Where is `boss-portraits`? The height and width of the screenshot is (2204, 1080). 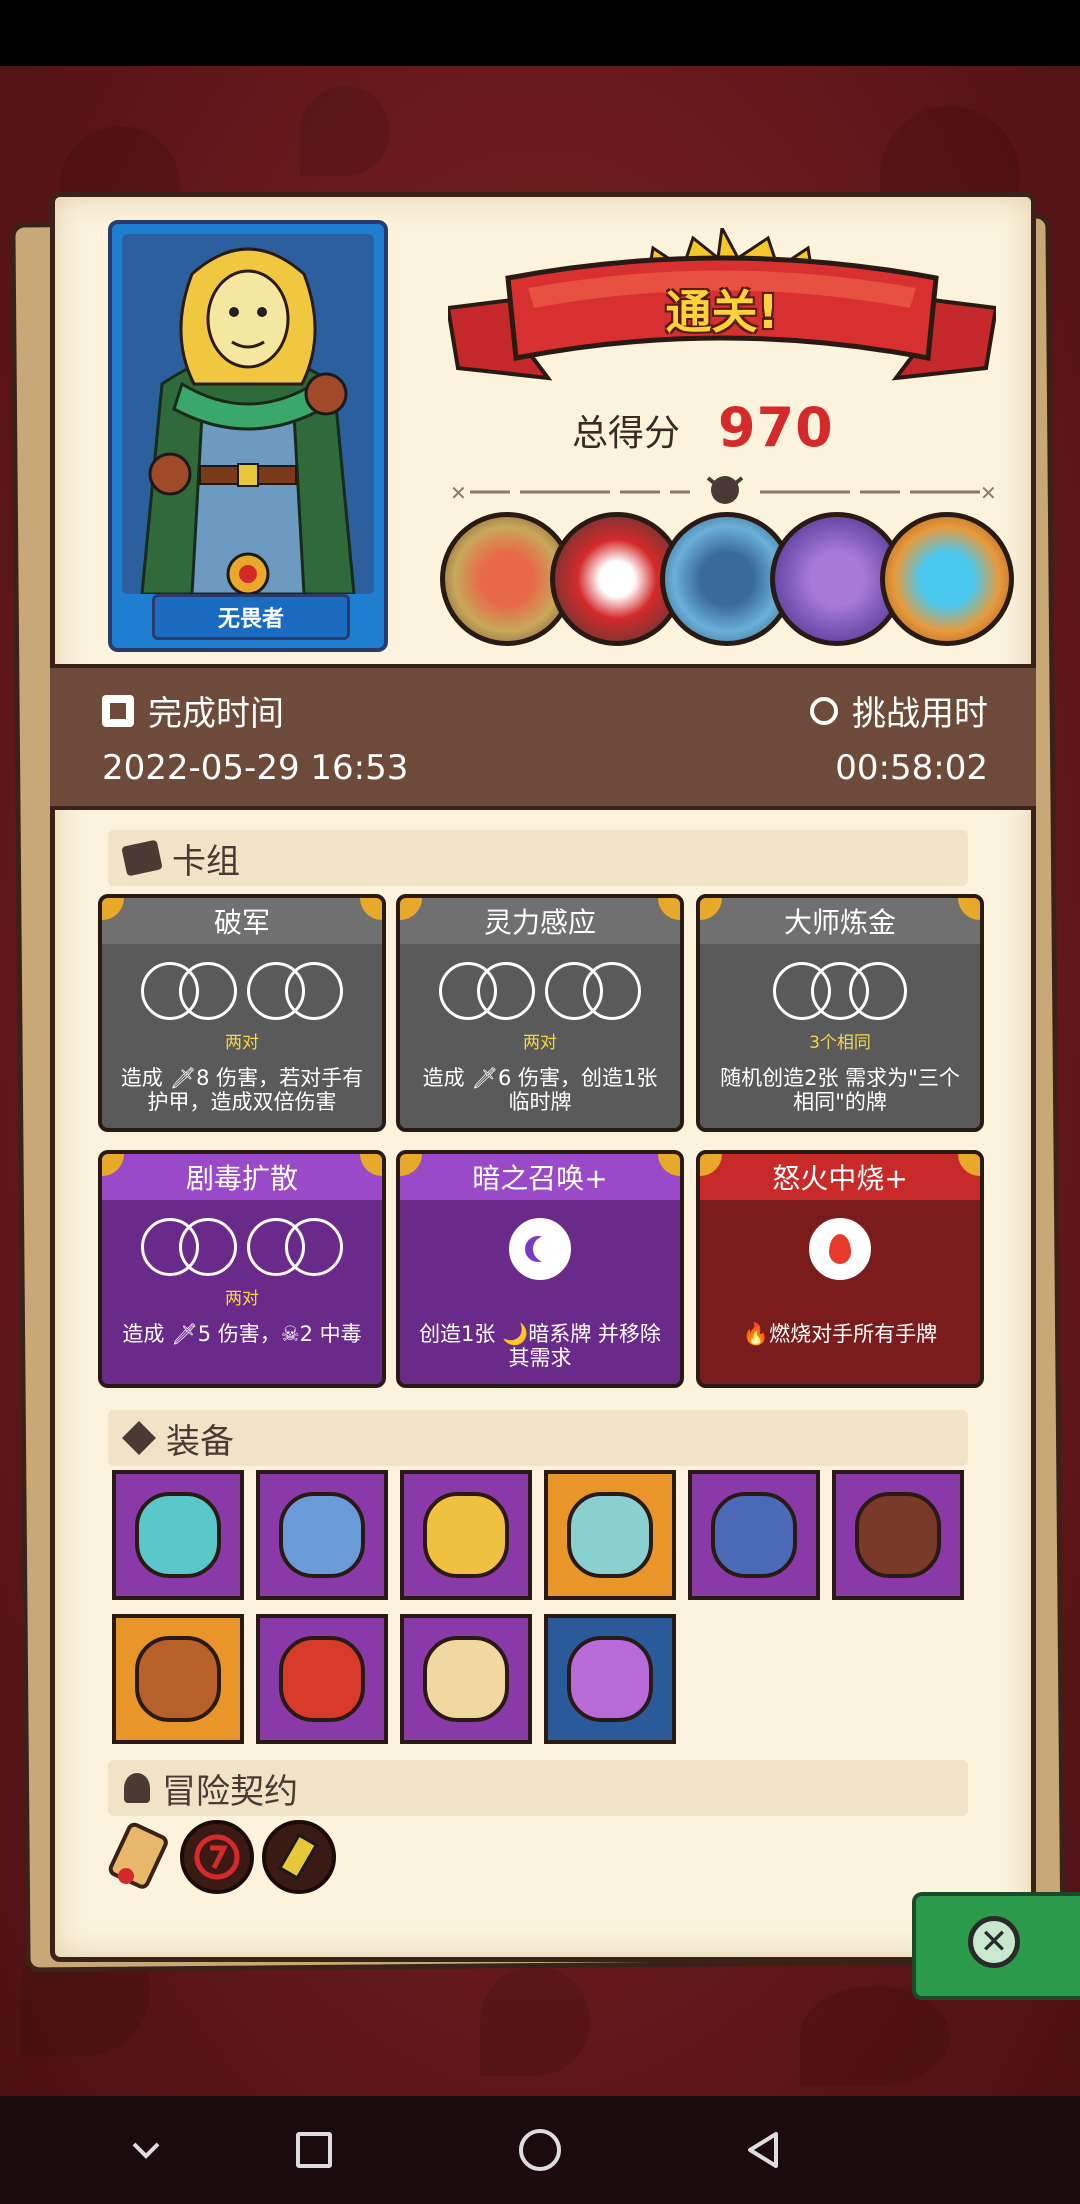
boss-portraits is located at coordinates (727, 579).